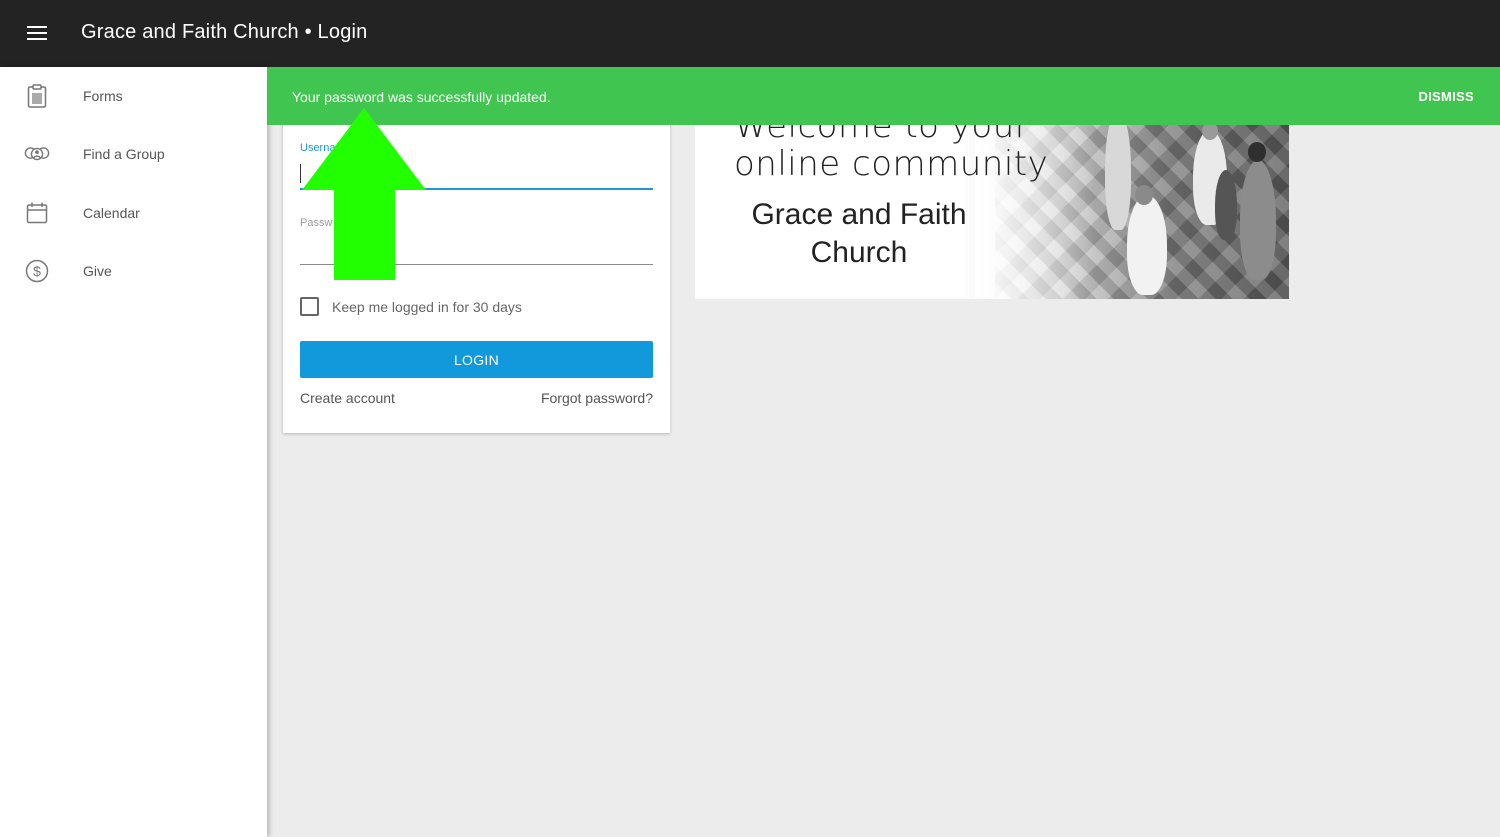 The width and height of the screenshot is (1500, 837). I want to click on create-account-link: Create account, so click(347, 398).